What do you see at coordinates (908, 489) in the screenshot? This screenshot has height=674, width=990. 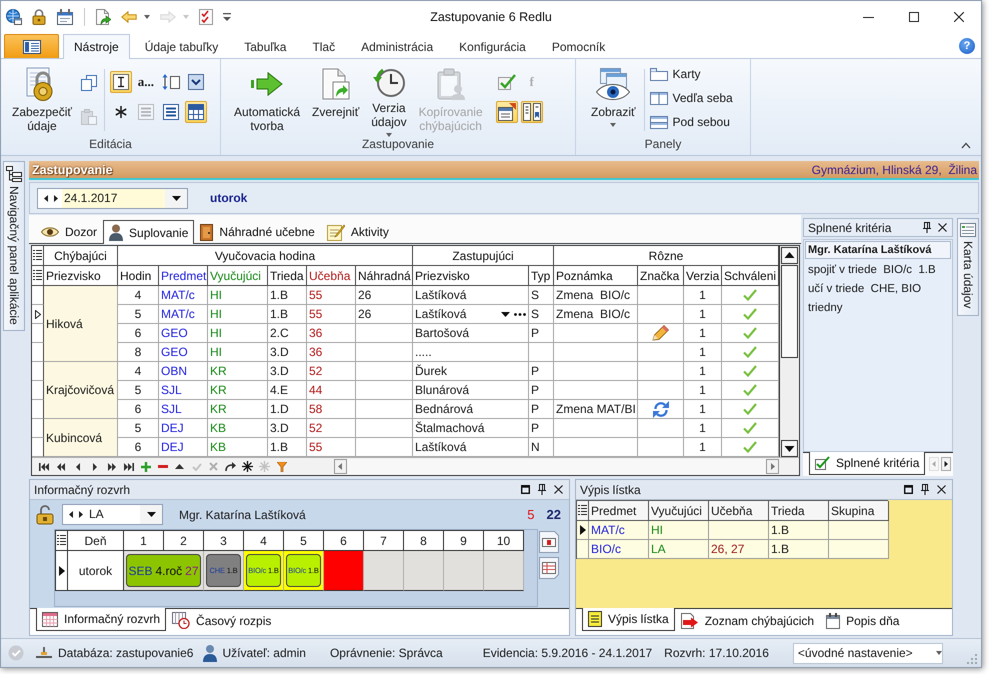 I see `restore-icon` at bounding box center [908, 489].